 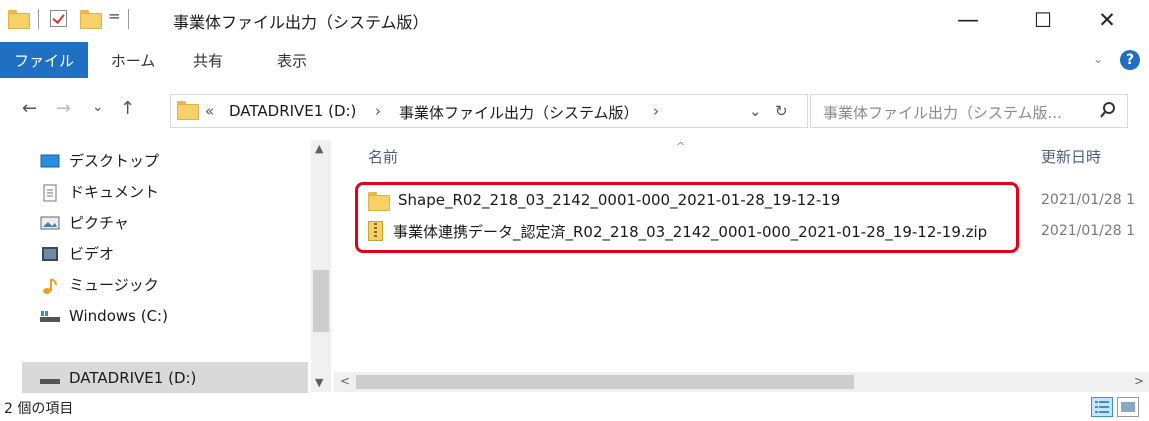 What do you see at coordinates (91, 19) in the screenshot?
I see `new-folder-icon` at bounding box center [91, 19].